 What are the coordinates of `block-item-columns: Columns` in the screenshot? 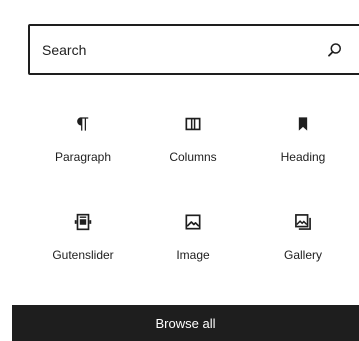 It's located at (193, 151).